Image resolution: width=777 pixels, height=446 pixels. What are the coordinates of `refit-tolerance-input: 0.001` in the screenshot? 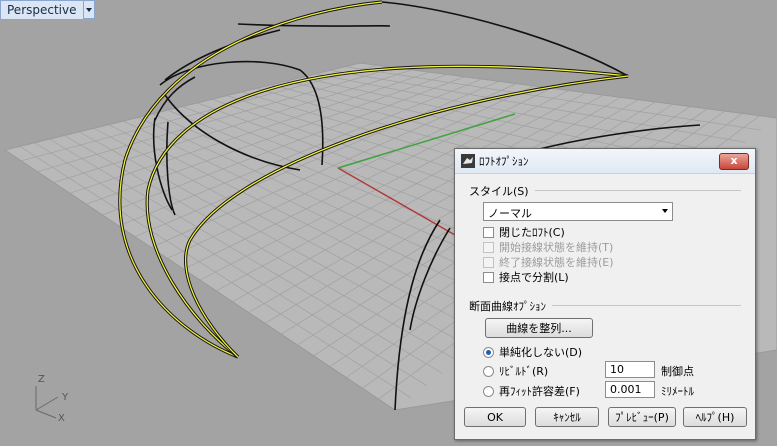 It's located at (630, 389).